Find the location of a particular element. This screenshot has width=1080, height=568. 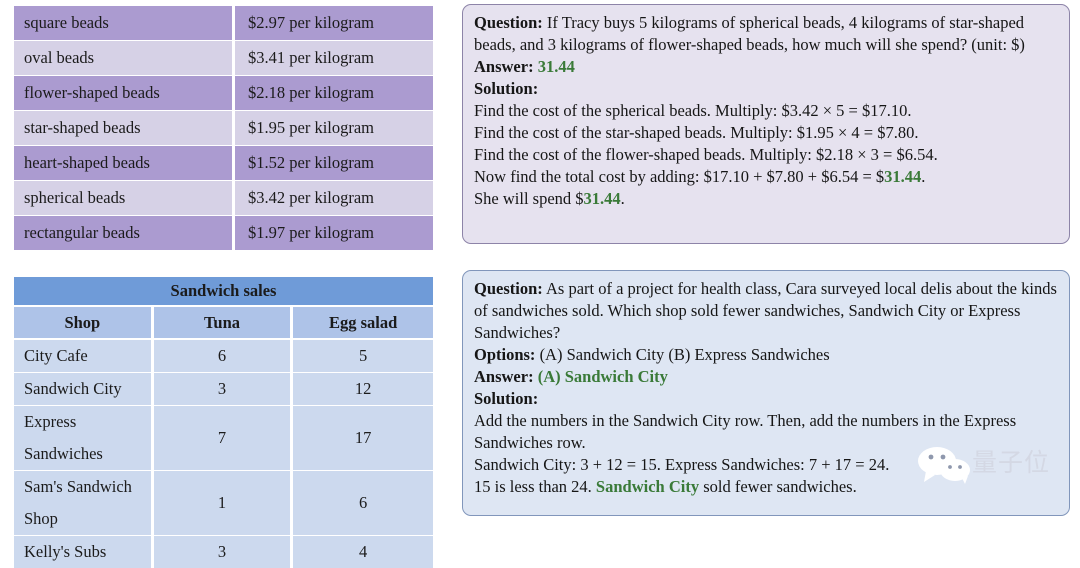

column-header-tuna: Tuna is located at coordinates (223, 323).